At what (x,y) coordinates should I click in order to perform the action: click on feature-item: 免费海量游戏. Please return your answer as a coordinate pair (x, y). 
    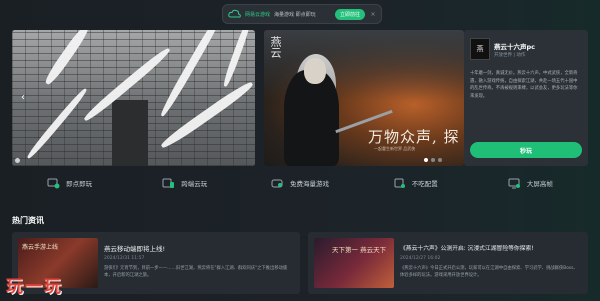
    Looking at the image, I should click on (299, 183).